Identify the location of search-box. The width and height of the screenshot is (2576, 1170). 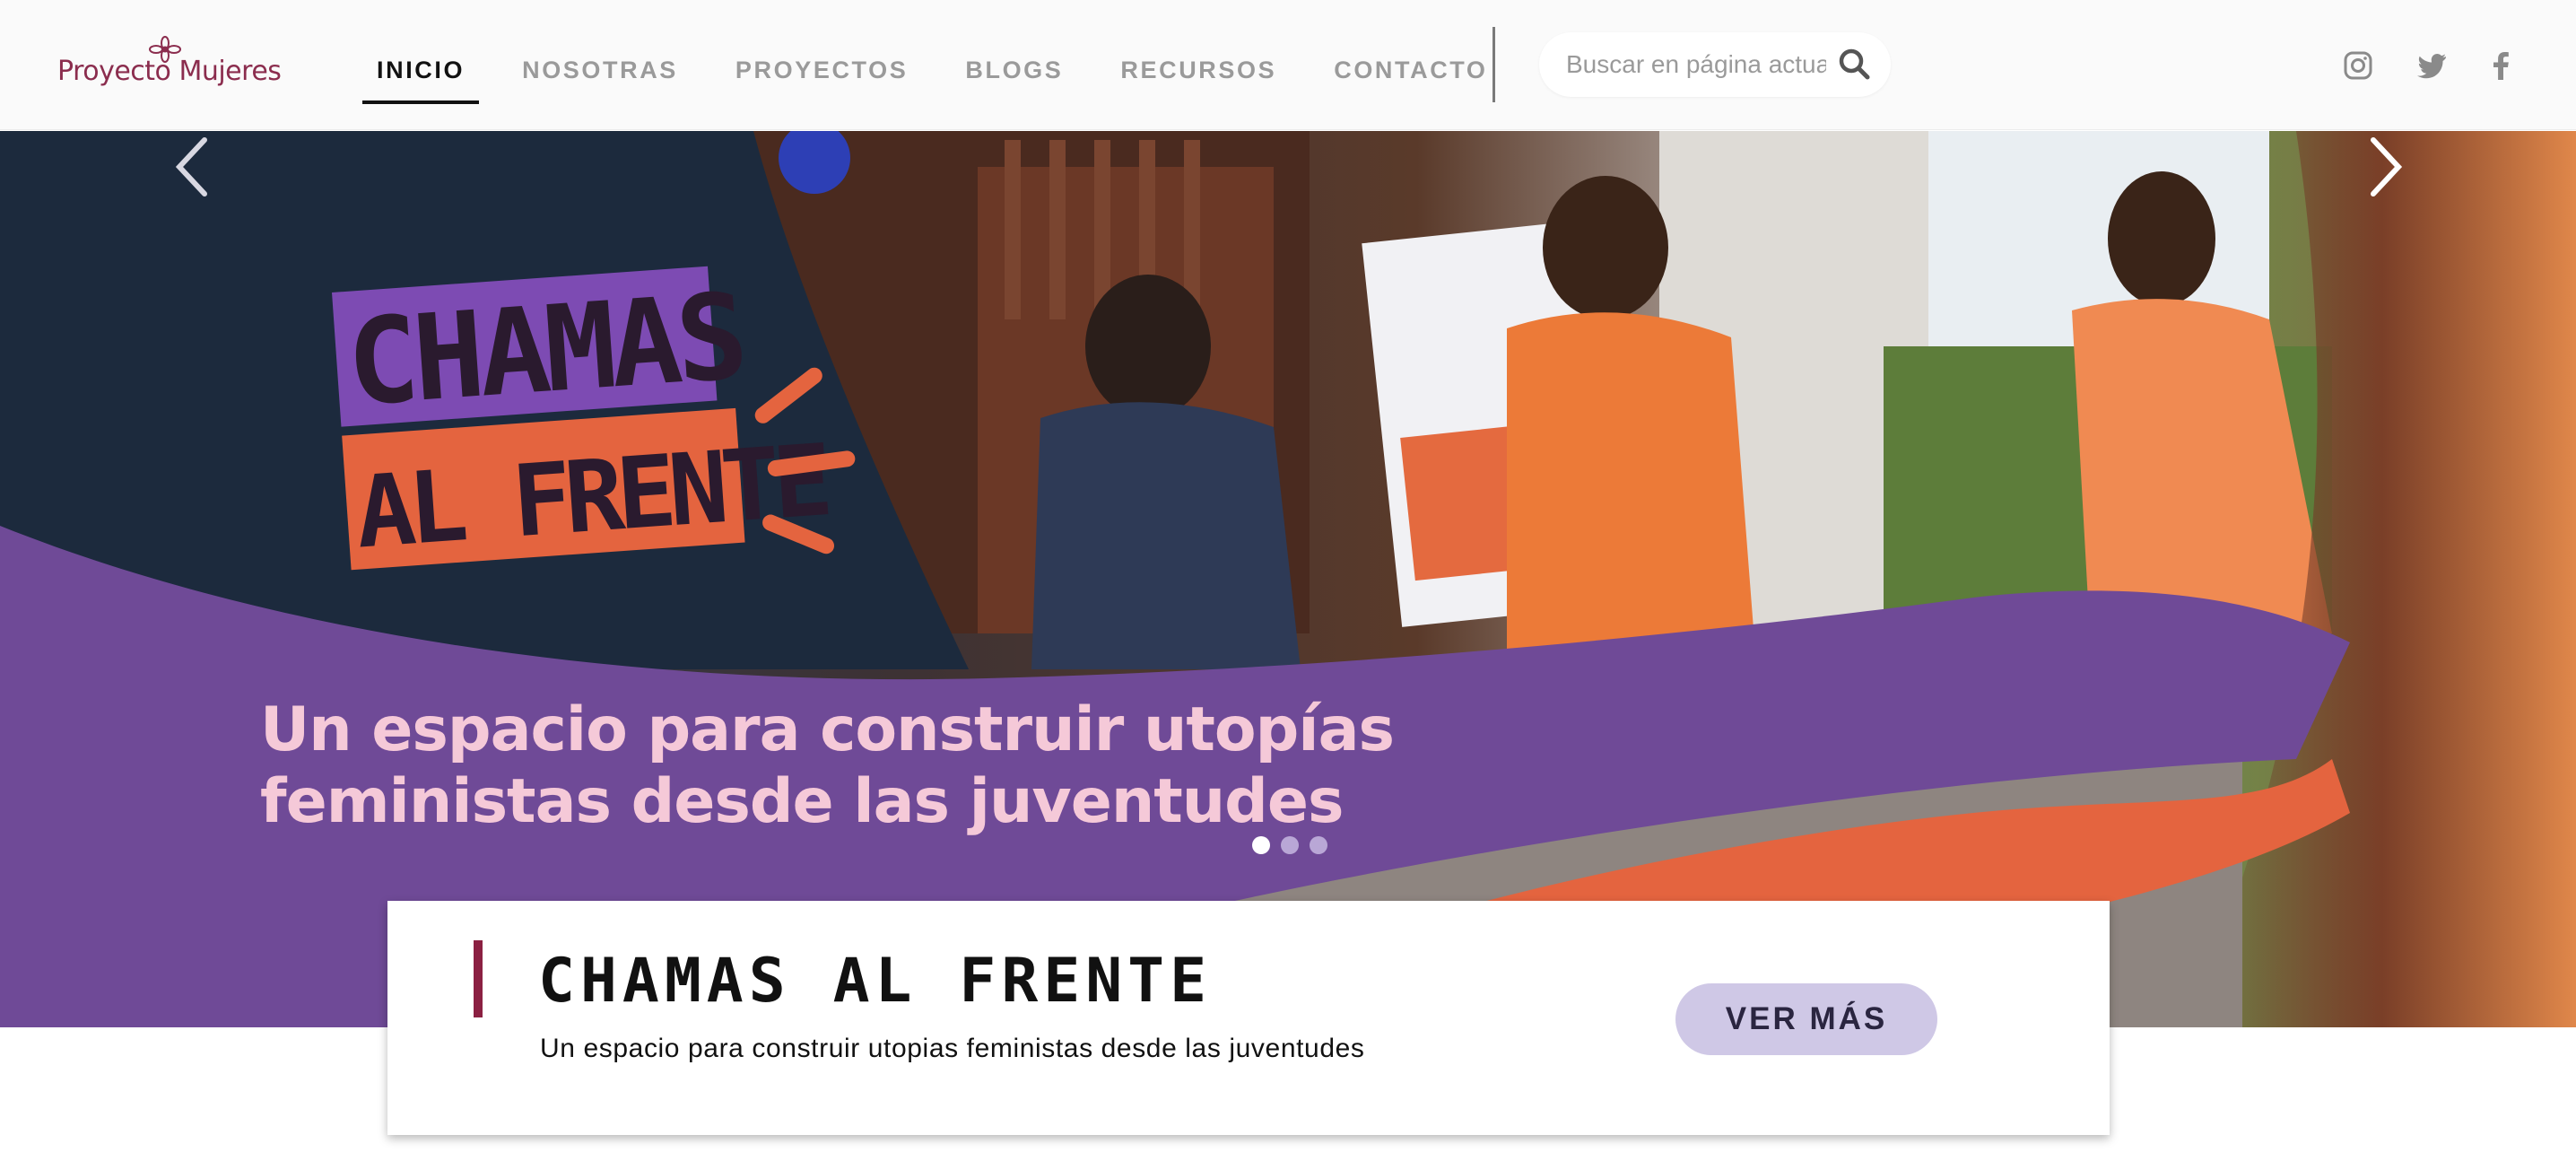
(1715, 65).